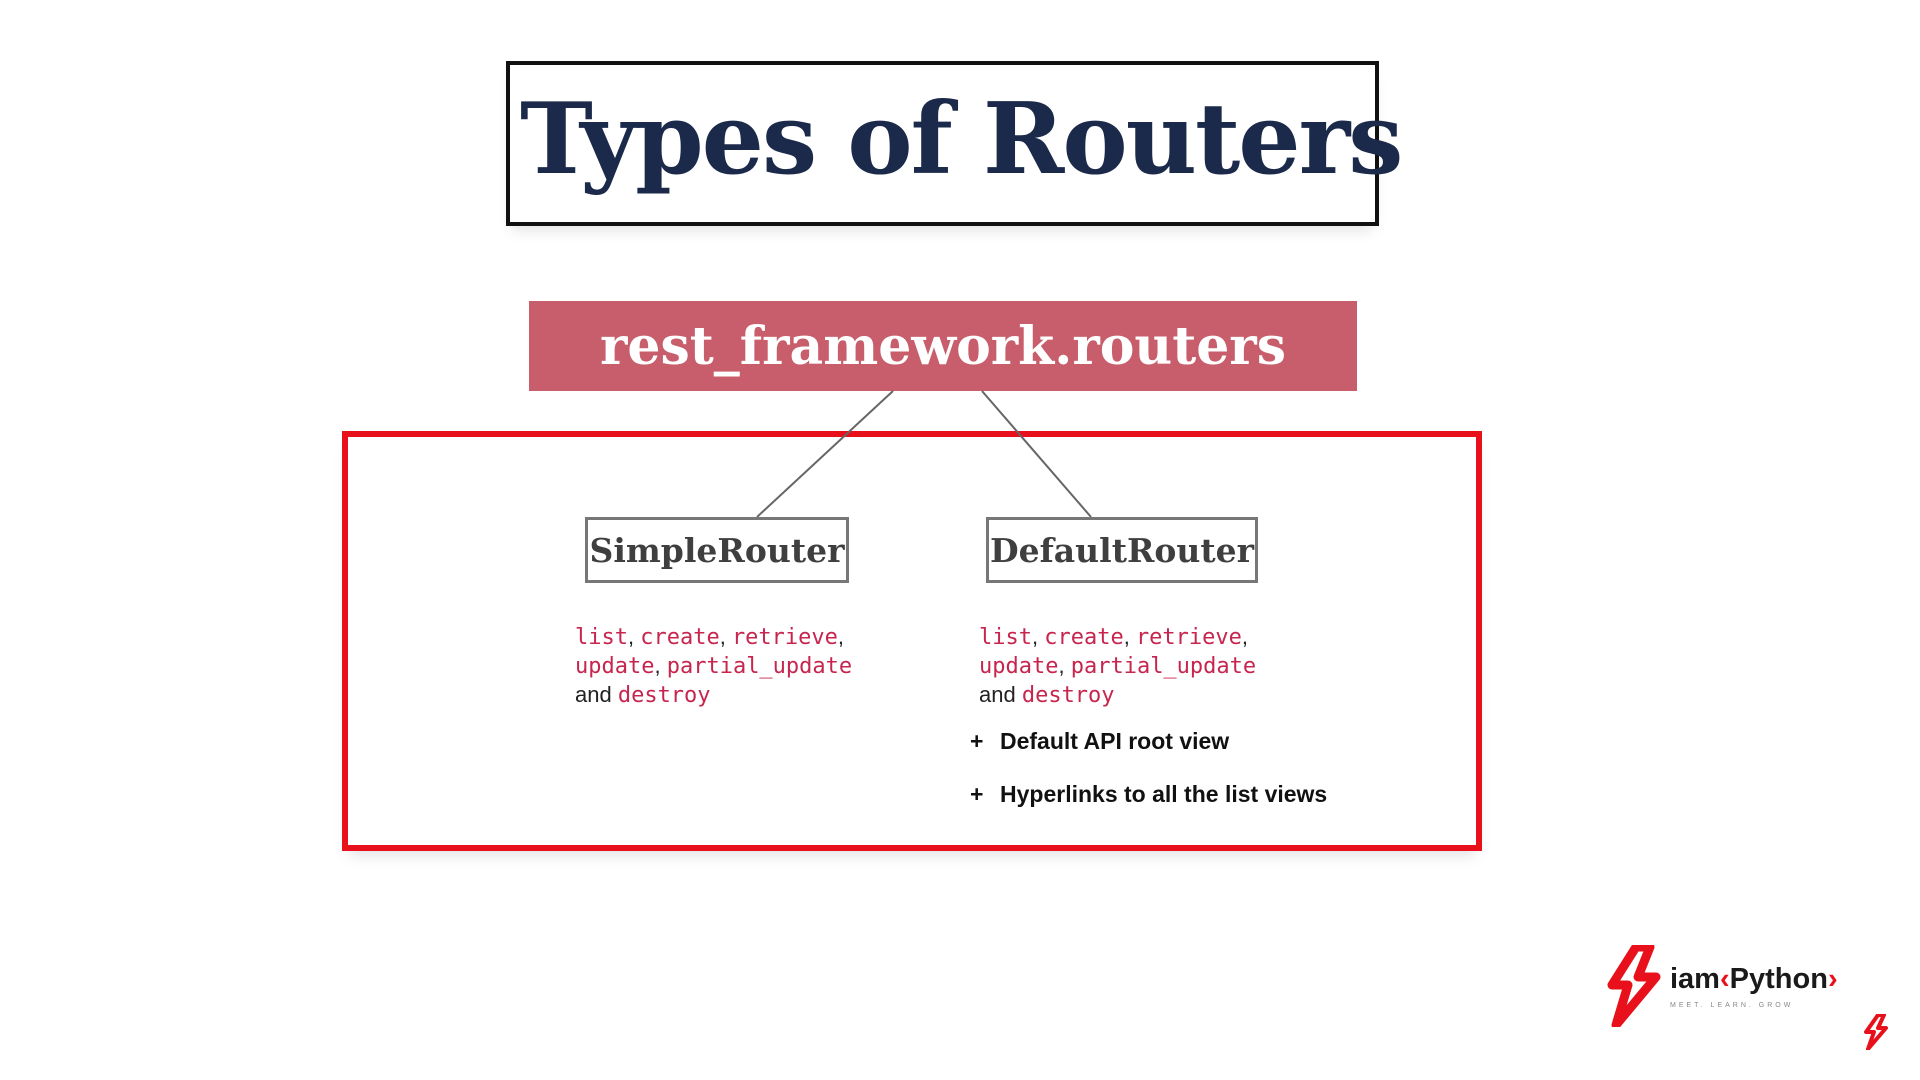  I want to click on page-title: Types of Routers, so click(961, 139).